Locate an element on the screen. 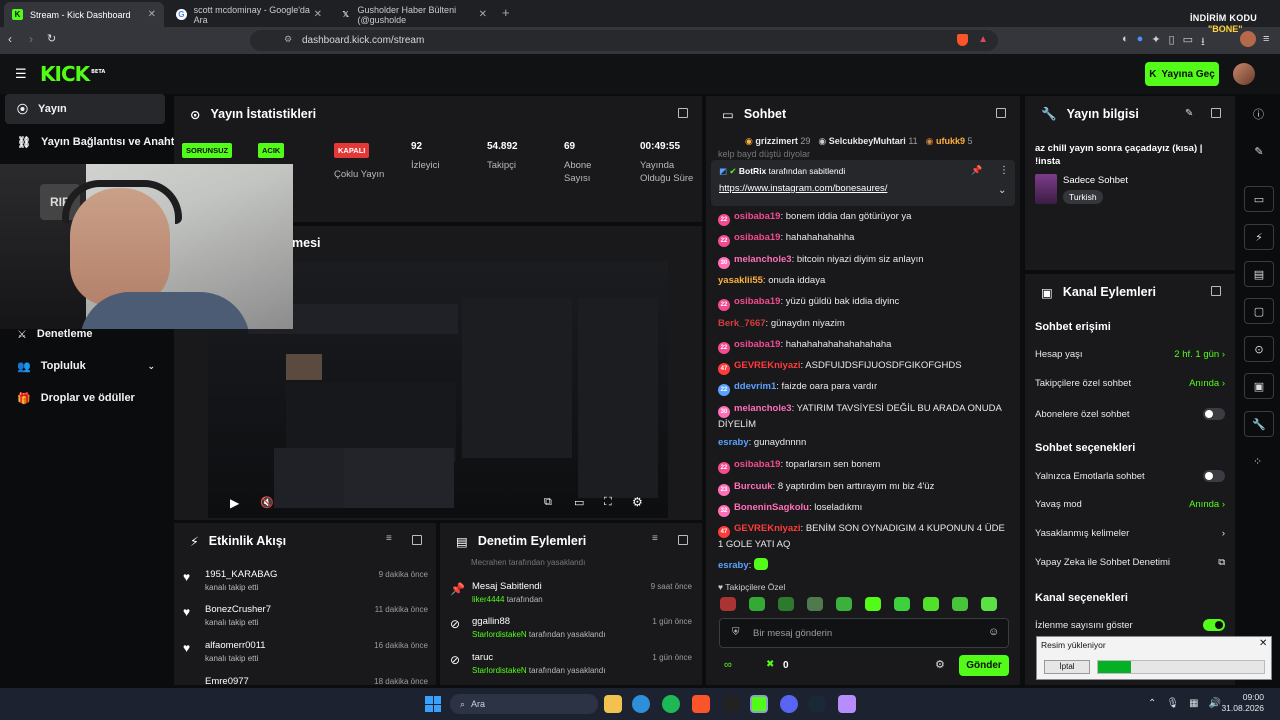 This screenshot has width=1280, height=720. unpin-icon: 📌 is located at coordinates (976, 170).